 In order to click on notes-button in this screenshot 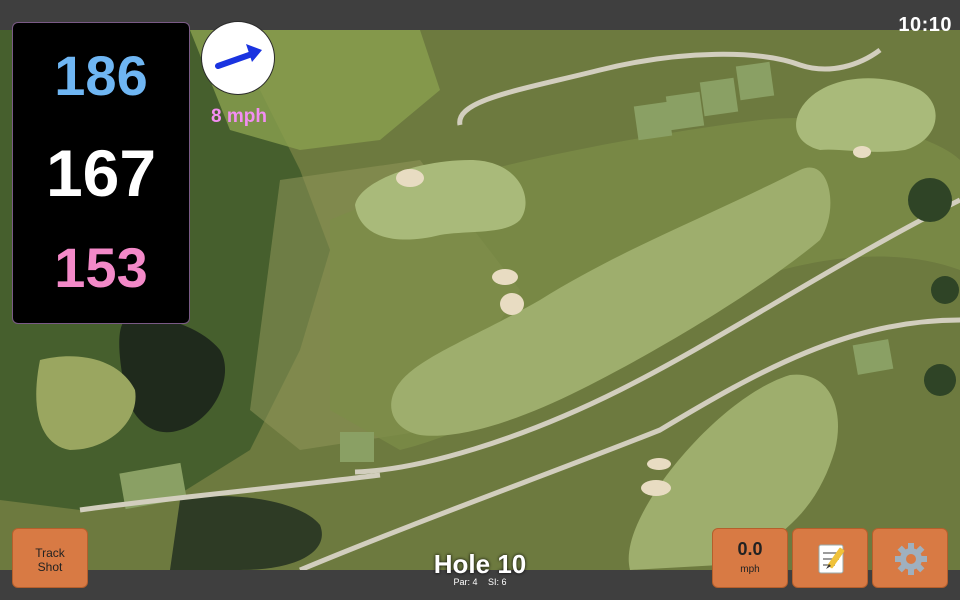, I will do `click(830, 558)`.